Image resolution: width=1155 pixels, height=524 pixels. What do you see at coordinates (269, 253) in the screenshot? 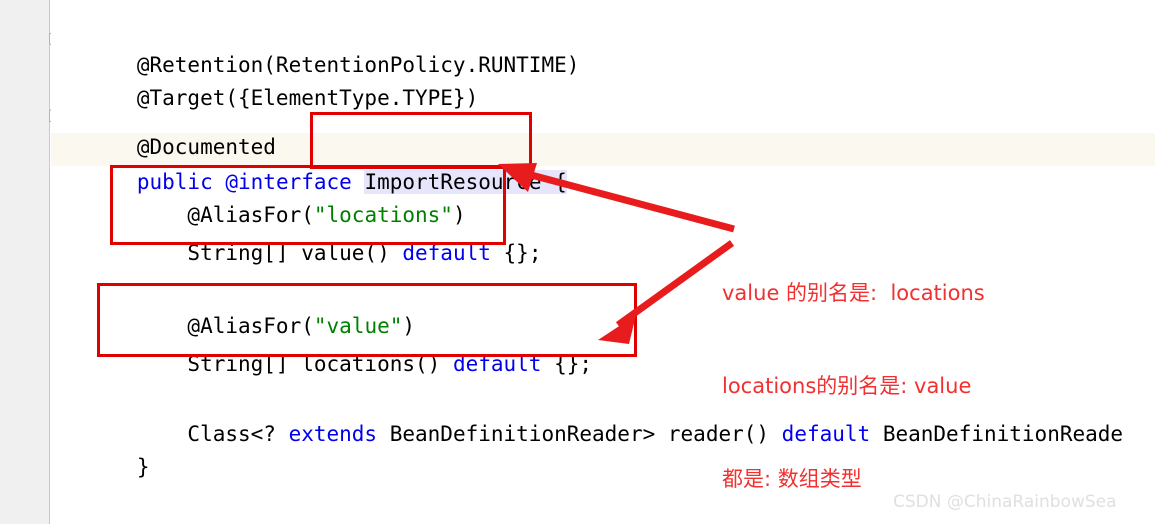
I see `code-token: String[] value()` at bounding box center [269, 253].